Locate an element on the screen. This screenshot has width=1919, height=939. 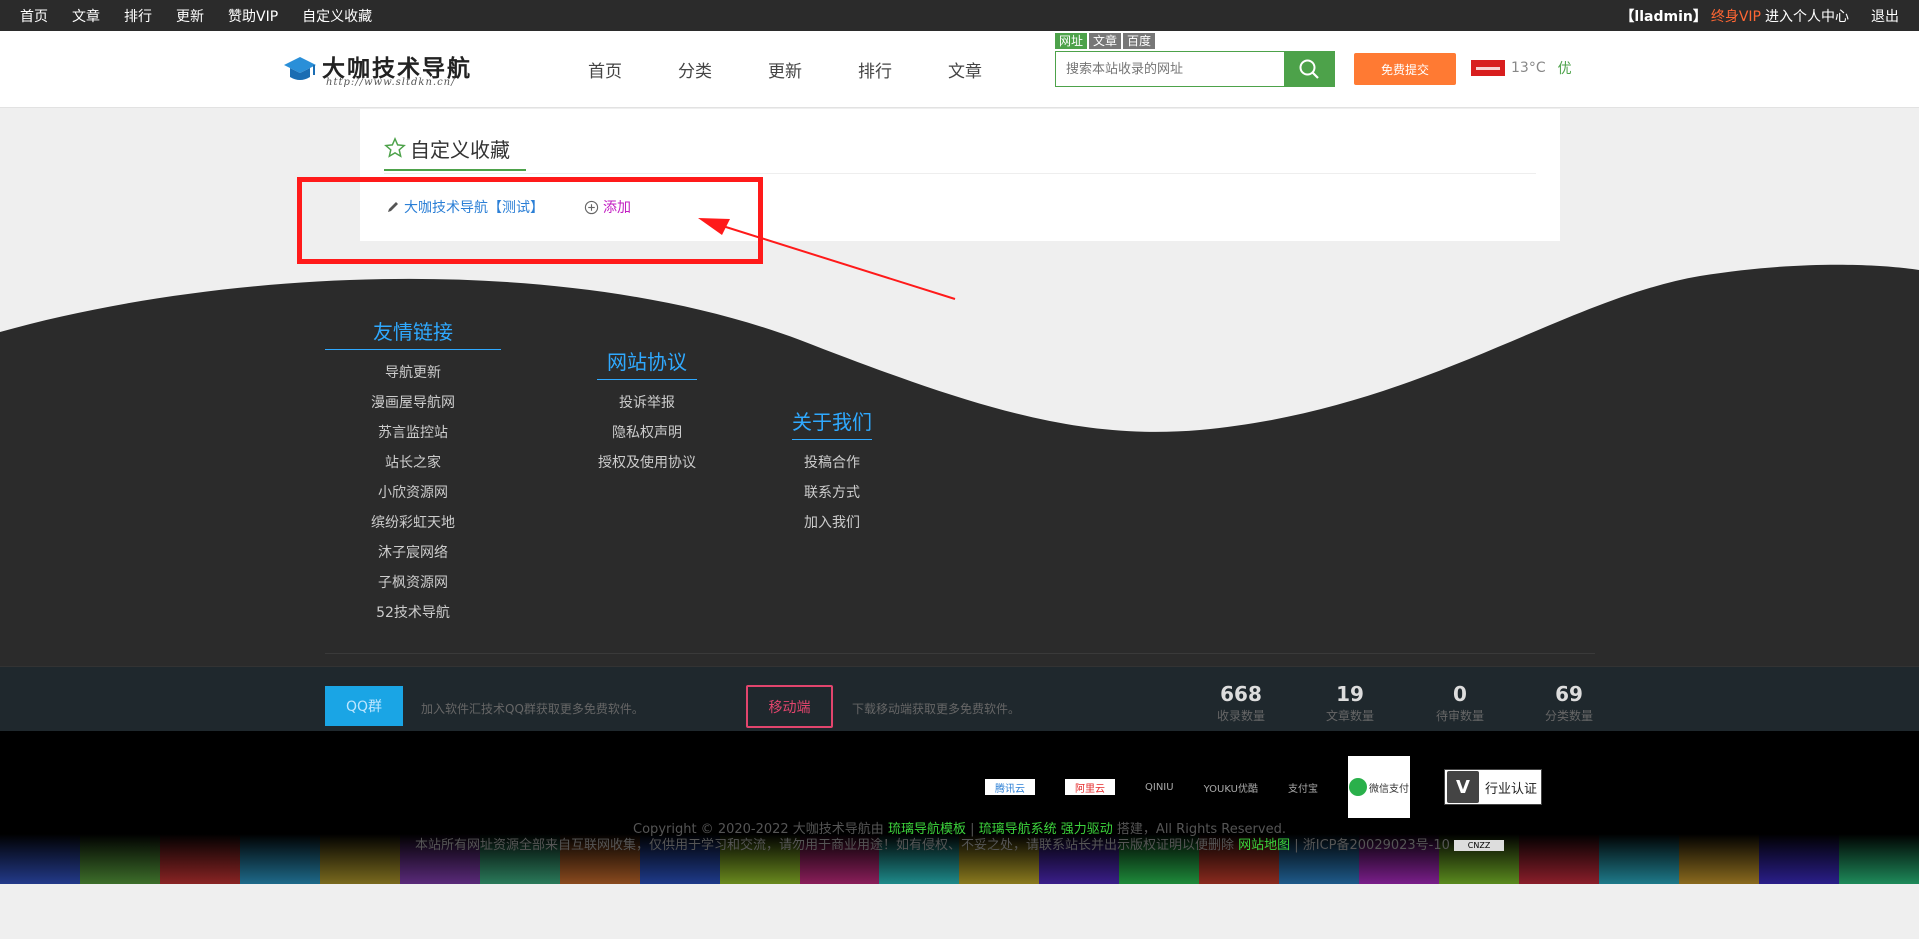
stat-number: 668 is located at coordinates (1241, 694).